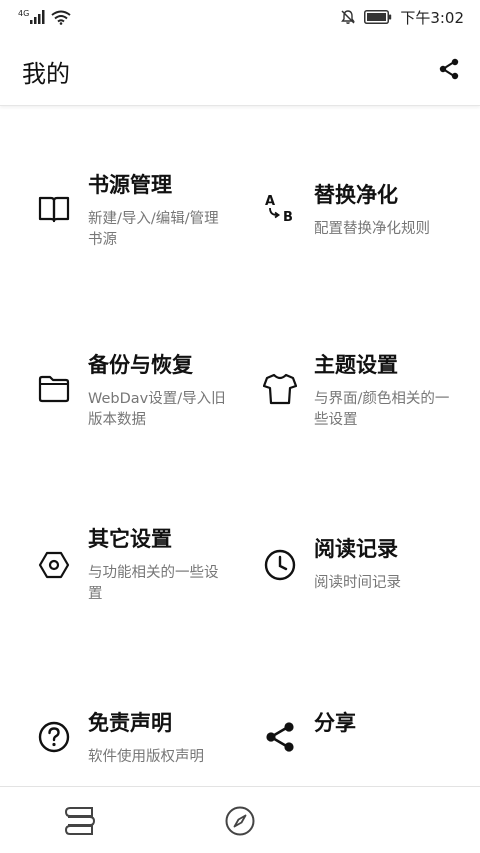 The image size is (480, 853). What do you see at coordinates (46, 74) in the screenshot?
I see `page-title: 我的` at bounding box center [46, 74].